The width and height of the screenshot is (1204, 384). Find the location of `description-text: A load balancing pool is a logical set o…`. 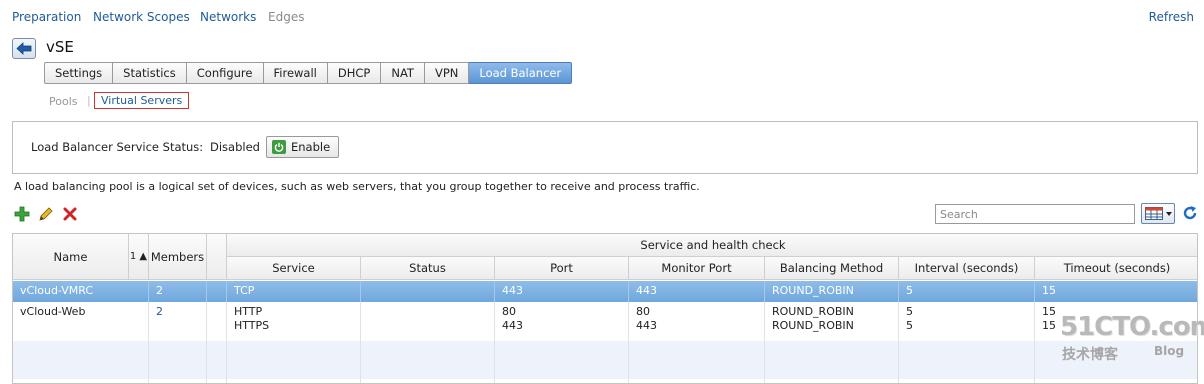

description-text: A load balancing pool is a logical set o… is located at coordinates (357, 186).